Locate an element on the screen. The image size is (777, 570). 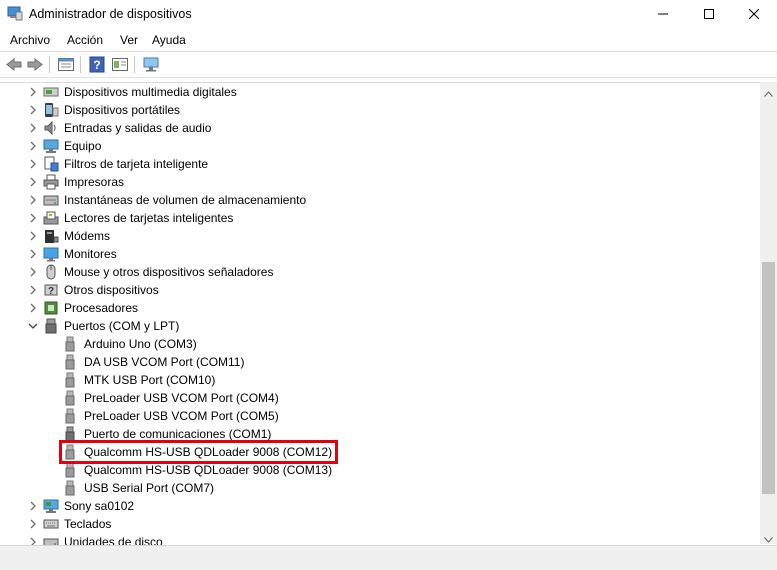
tree-port-label: Arduino Uno (COM3) is located at coordinates (140, 344).